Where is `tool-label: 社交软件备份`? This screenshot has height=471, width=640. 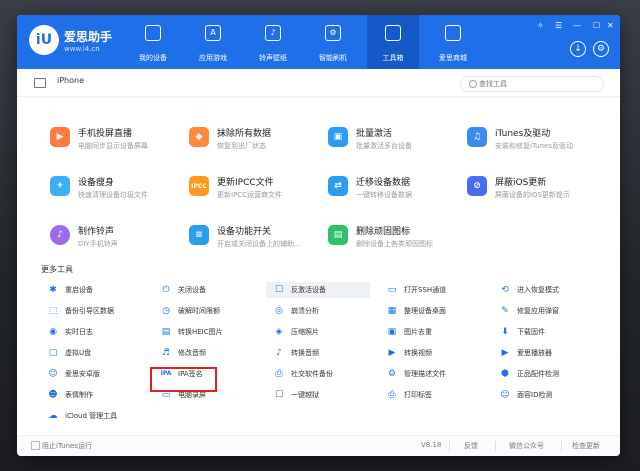
tool-label: 社交软件备份 is located at coordinates (312, 374).